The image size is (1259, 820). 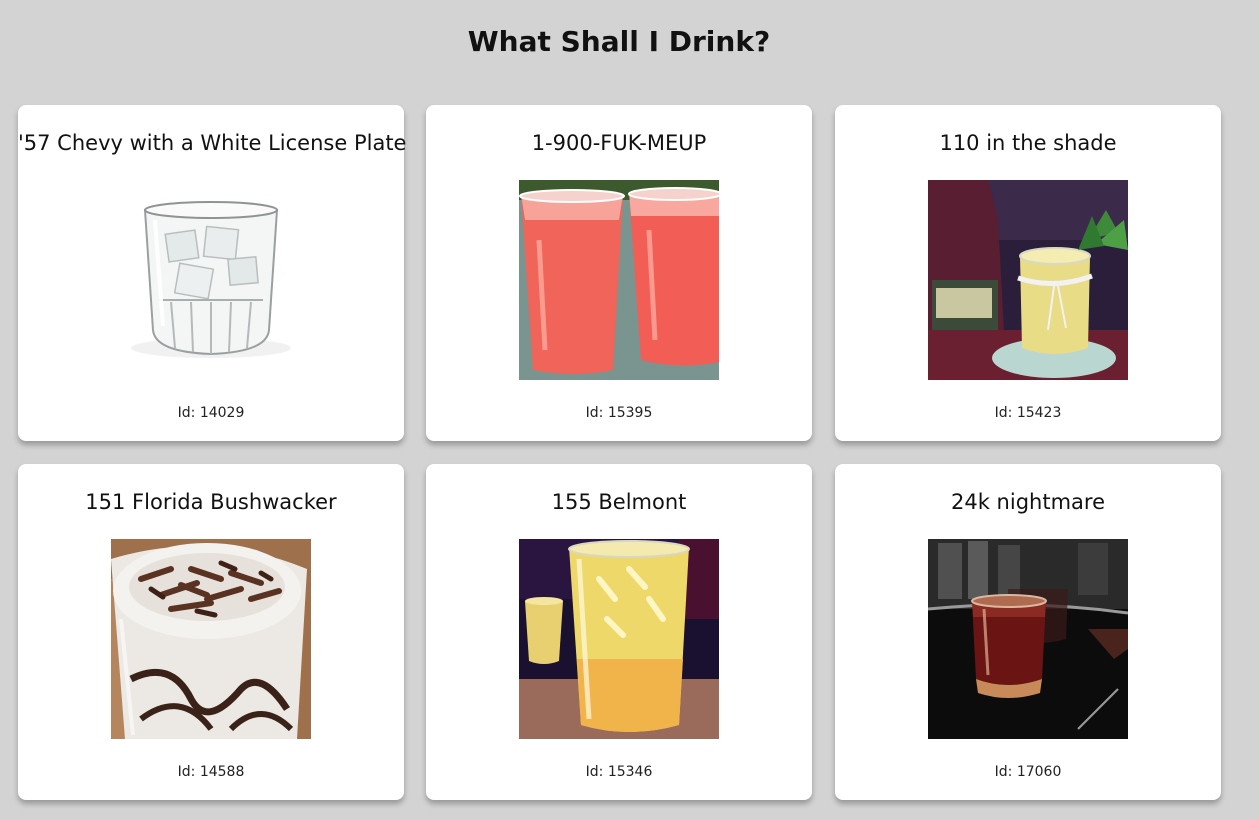 I want to click on yellow-cocktail-jar-image, so click(x=1028, y=280).